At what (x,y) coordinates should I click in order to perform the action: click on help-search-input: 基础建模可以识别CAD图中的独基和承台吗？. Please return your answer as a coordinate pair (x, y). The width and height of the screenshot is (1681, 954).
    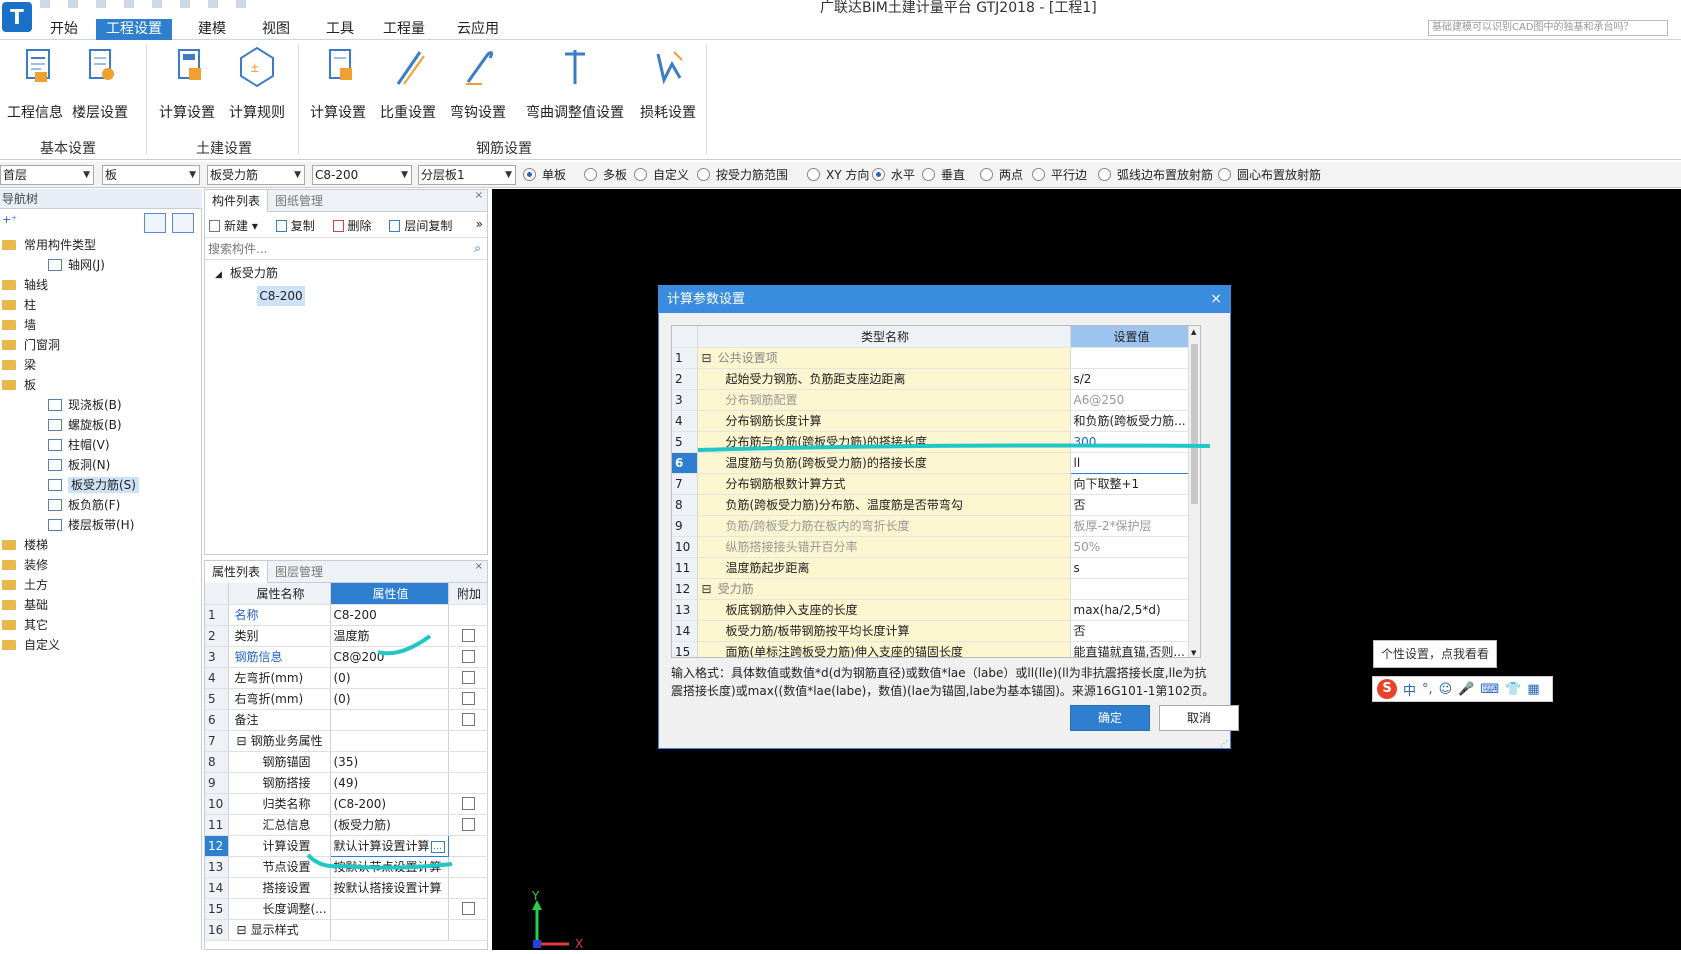
    Looking at the image, I should click on (1548, 28).